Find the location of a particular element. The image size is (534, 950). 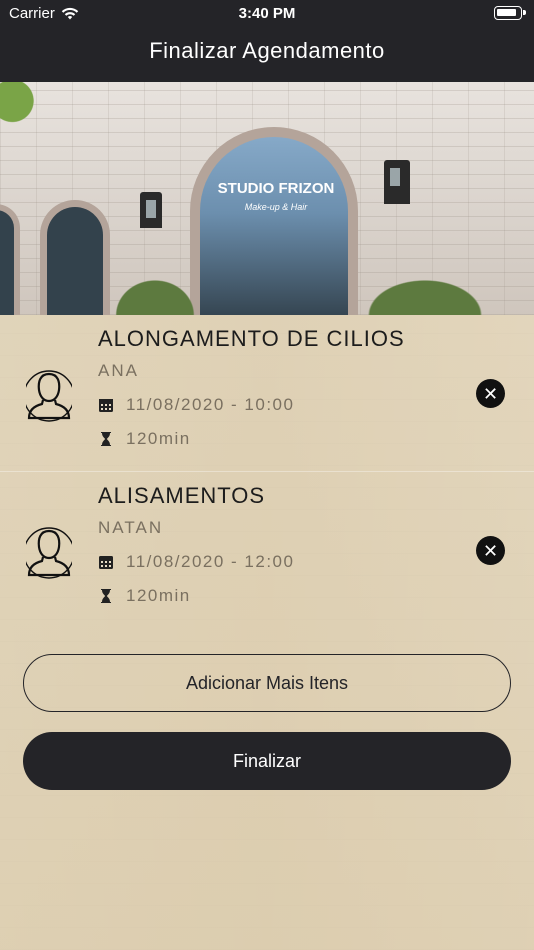

appointment-datetime: 11/08/2020 - 10:00 is located at coordinates (210, 404).